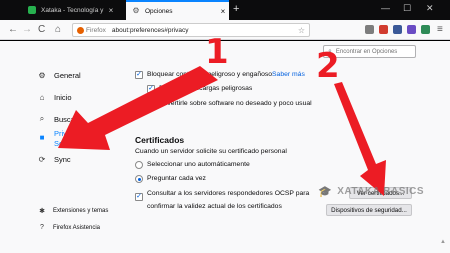 This screenshot has width=450, height=253. I want to click on xataka-basics-watermark: 🎓 XATAKA BASICS, so click(371, 191).